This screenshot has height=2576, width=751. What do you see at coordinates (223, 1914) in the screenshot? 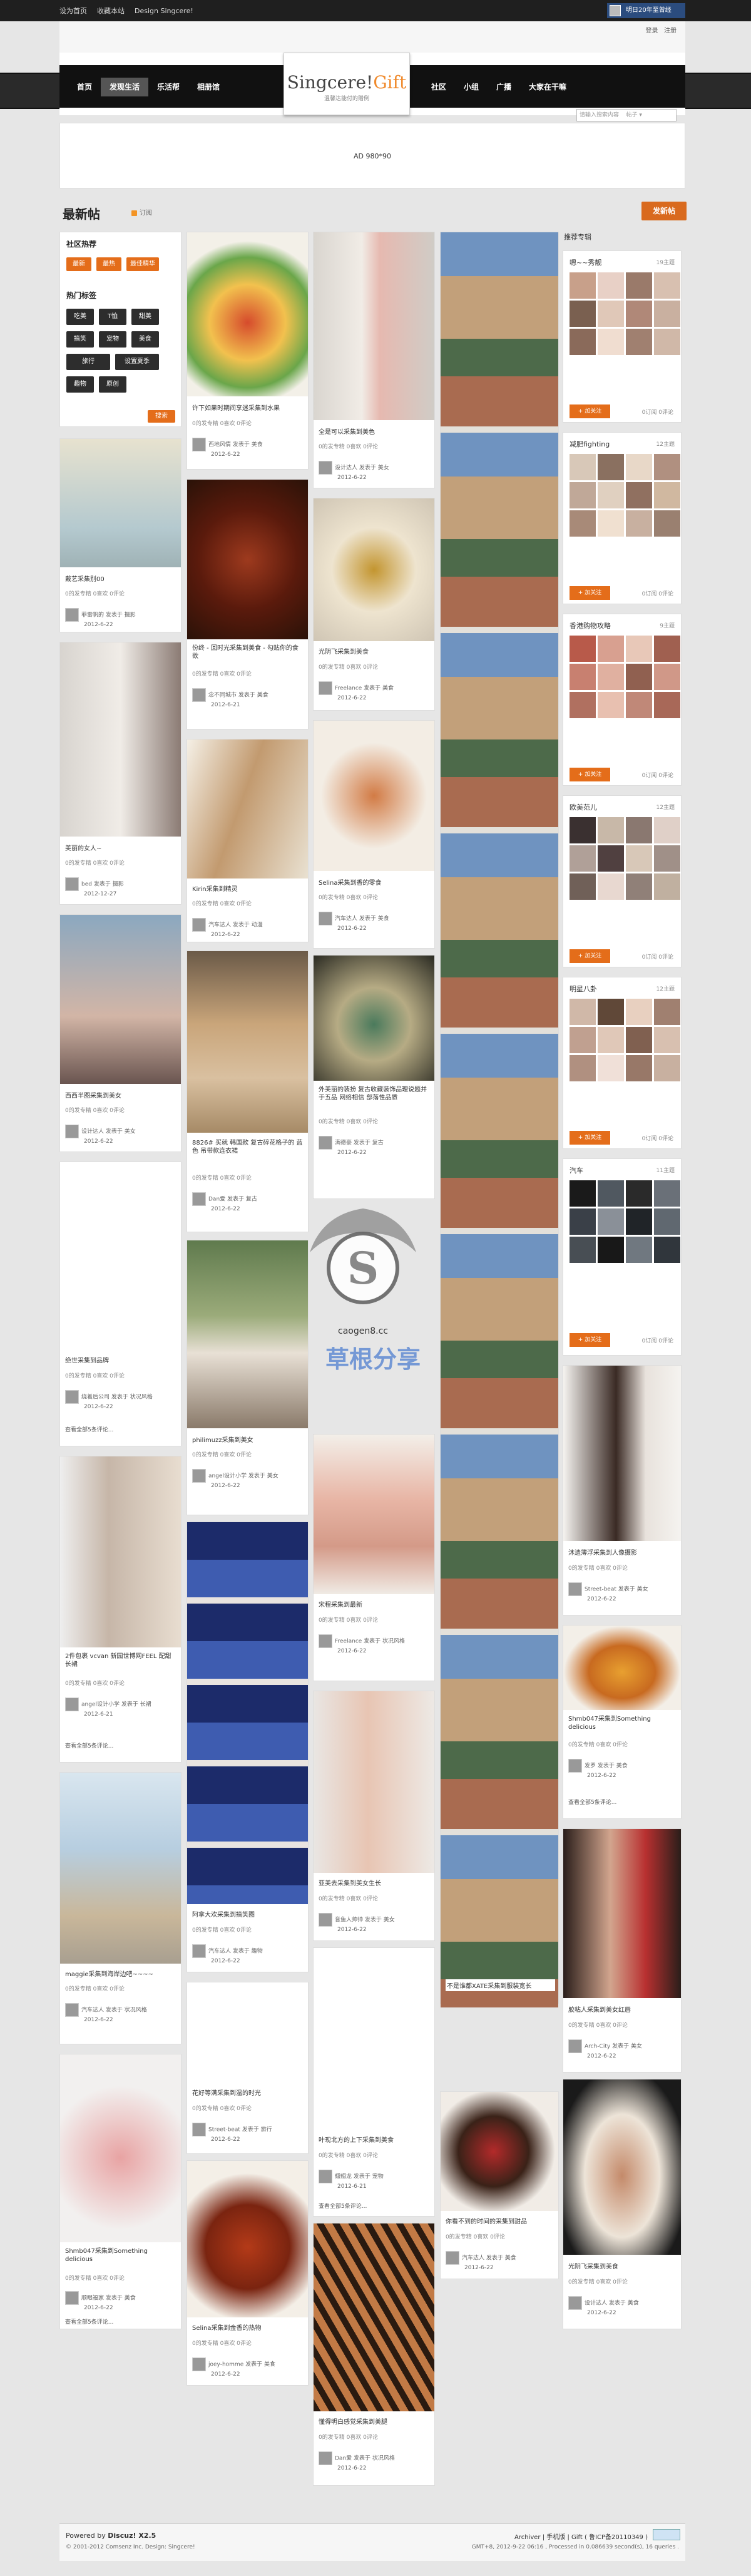
I see `post-title: 阿拿大欢采集到搞笑图` at bounding box center [223, 1914].